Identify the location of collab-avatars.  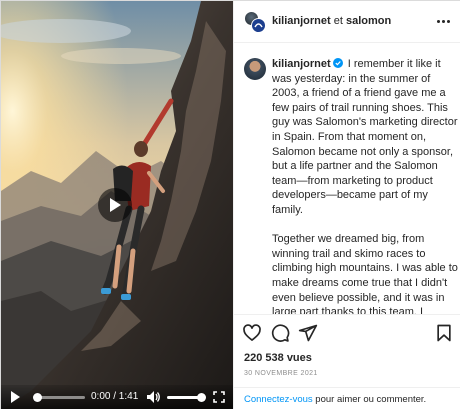
(255, 22).